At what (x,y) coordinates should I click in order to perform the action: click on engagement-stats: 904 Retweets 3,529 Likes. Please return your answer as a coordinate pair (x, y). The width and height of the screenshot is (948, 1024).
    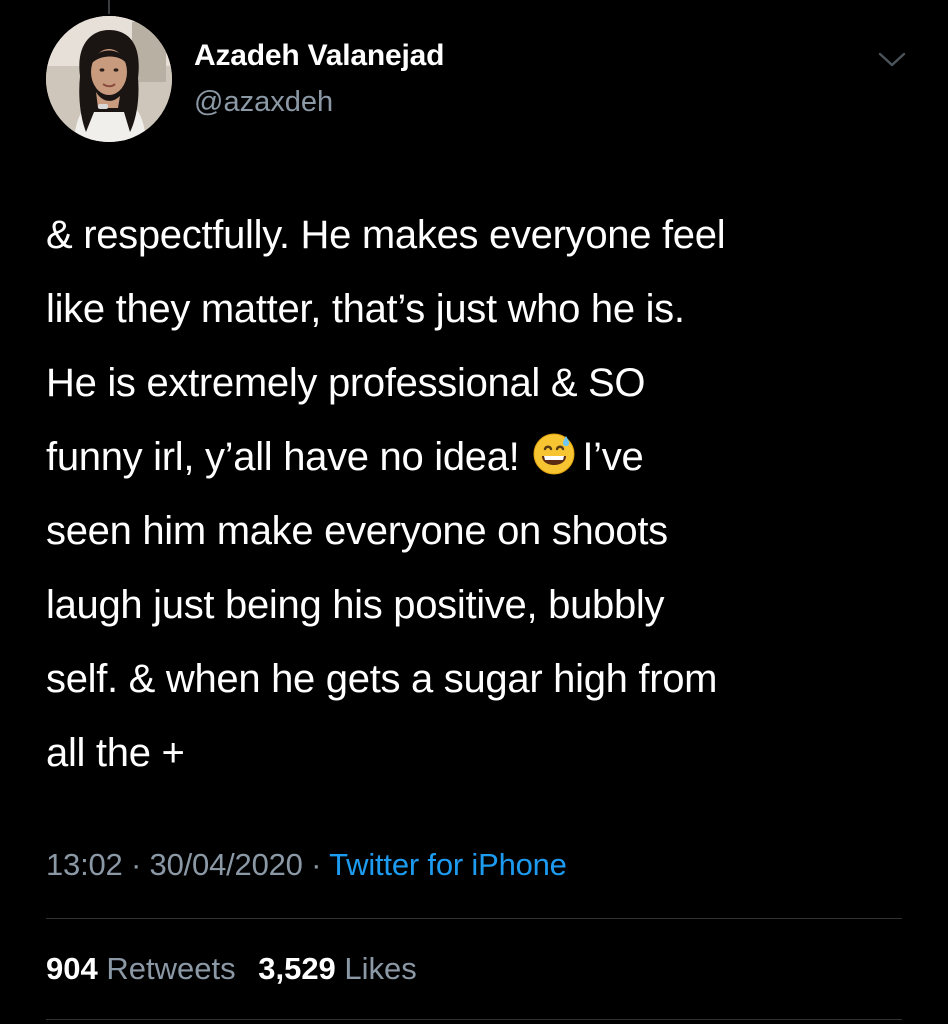
    Looking at the image, I should click on (231, 969).